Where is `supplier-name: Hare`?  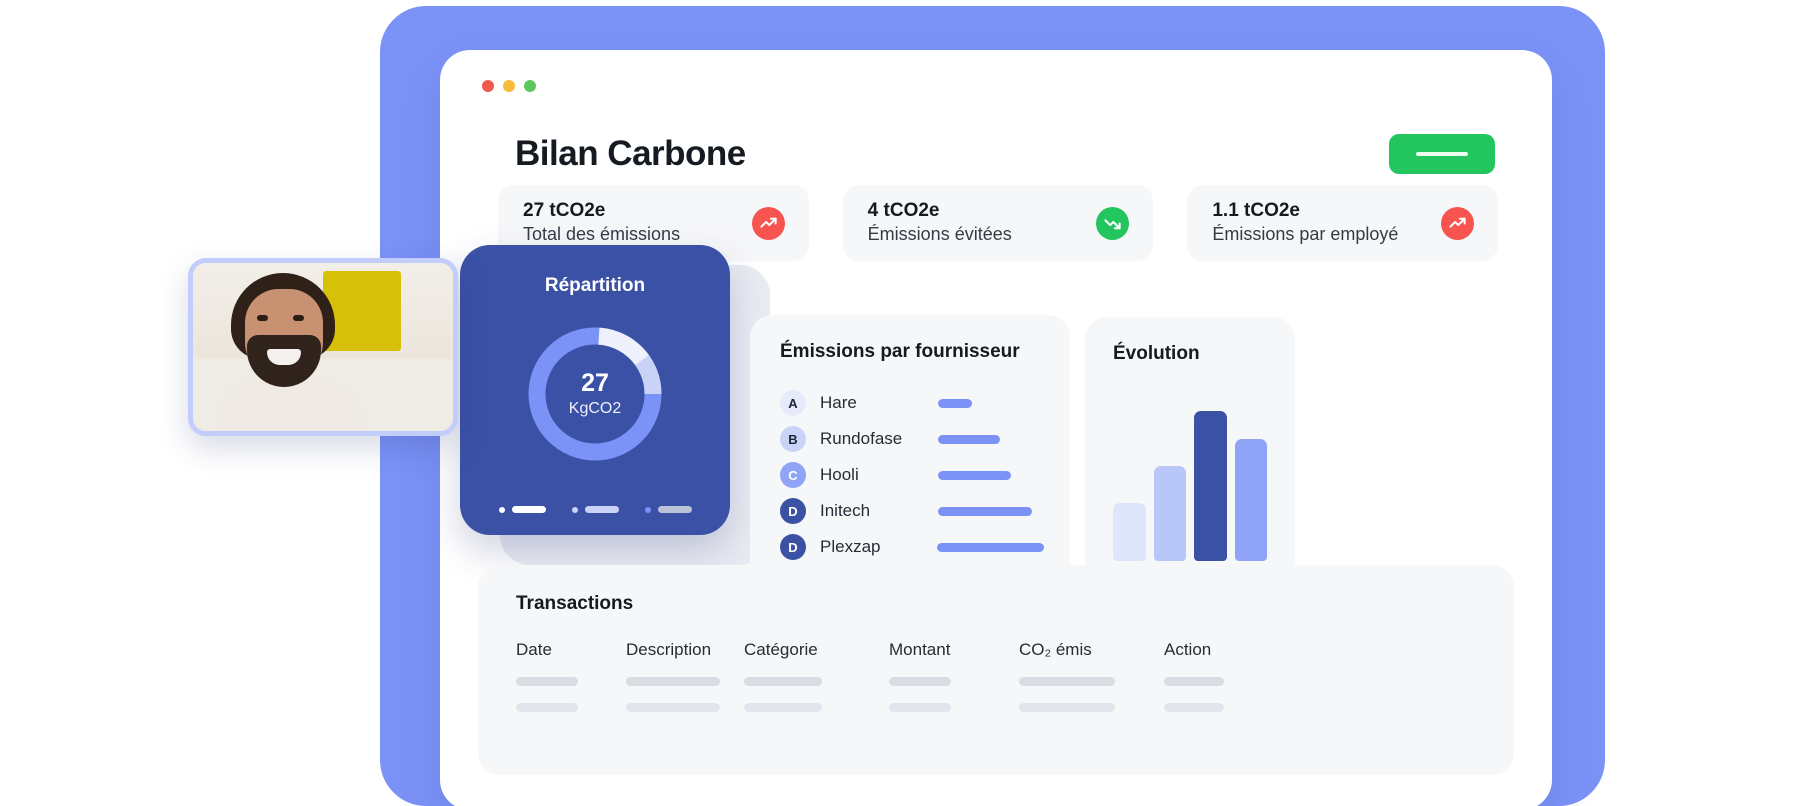 supplier-name: Hare is located at coordinates (838, 402).